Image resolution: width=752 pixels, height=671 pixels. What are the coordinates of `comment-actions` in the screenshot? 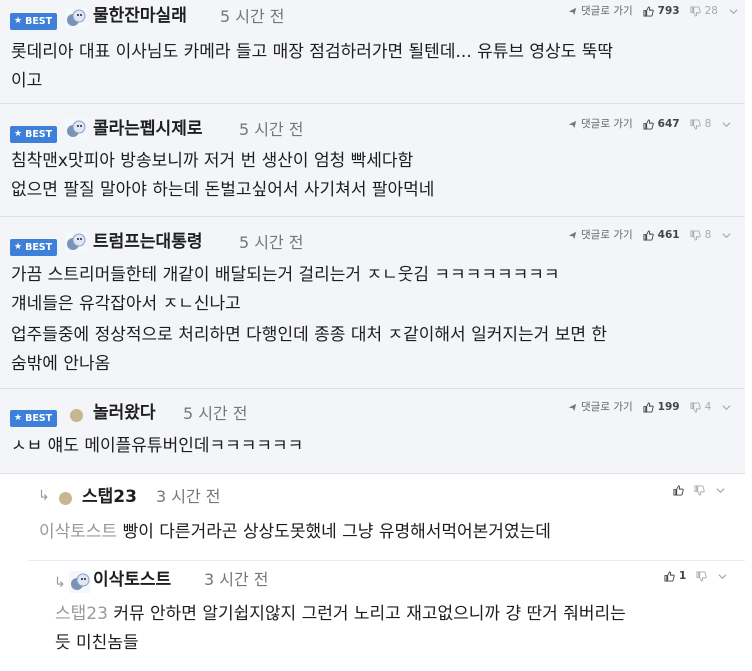 It's located at (699, 490).